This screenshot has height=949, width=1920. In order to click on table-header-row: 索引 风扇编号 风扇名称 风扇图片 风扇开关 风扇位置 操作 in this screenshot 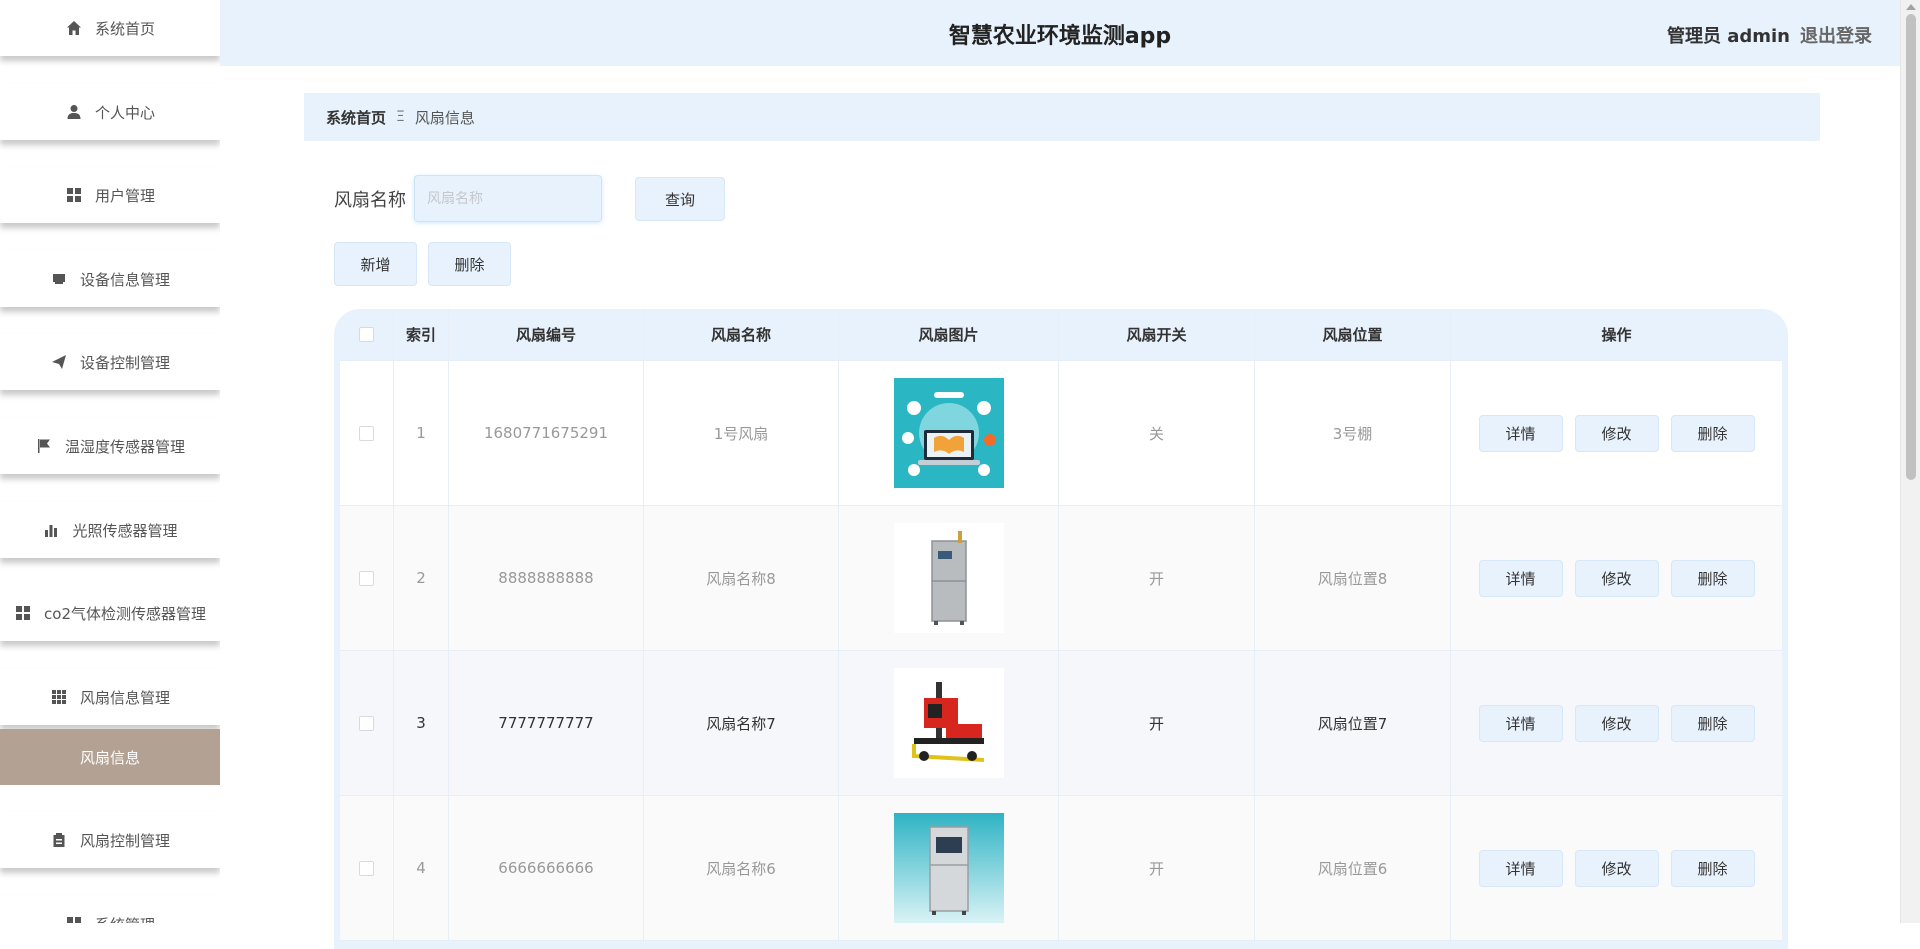, I will do `click(1061, 335)`.